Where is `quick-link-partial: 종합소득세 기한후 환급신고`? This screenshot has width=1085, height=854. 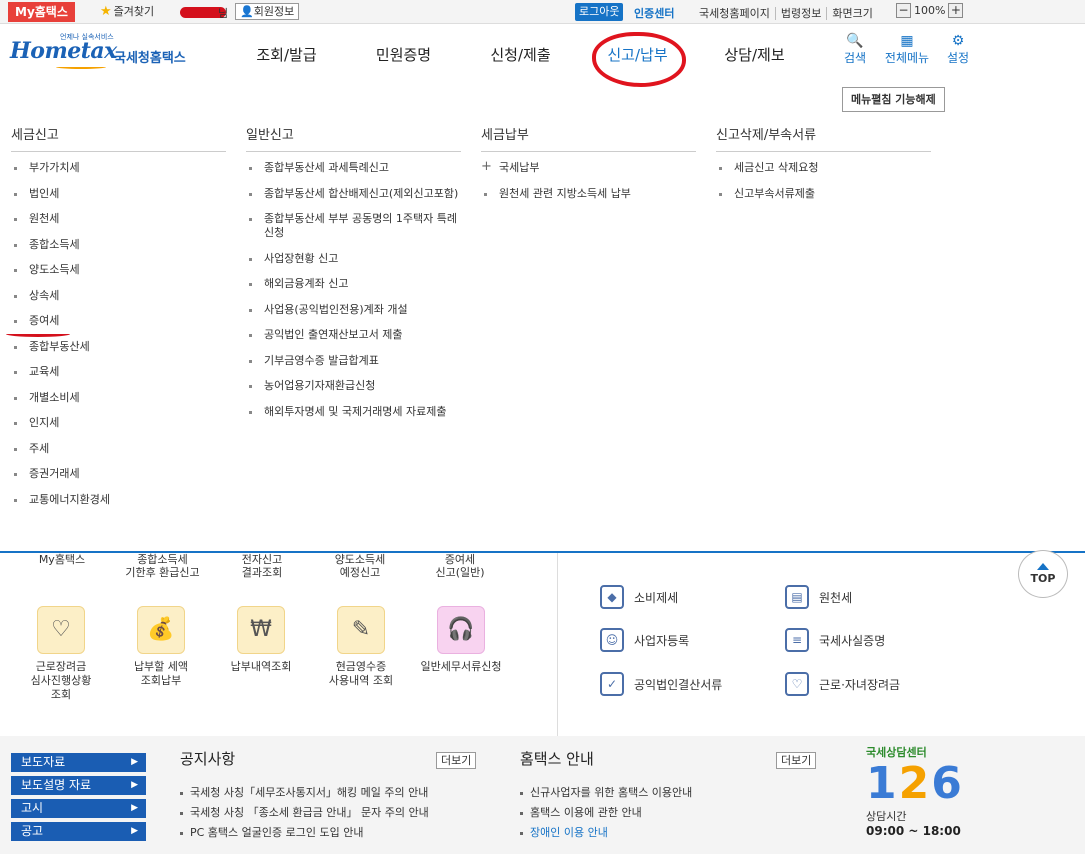
quick-link-partial: 종합소득세 기한후 환급신고 is located at coordinates (162, 566).